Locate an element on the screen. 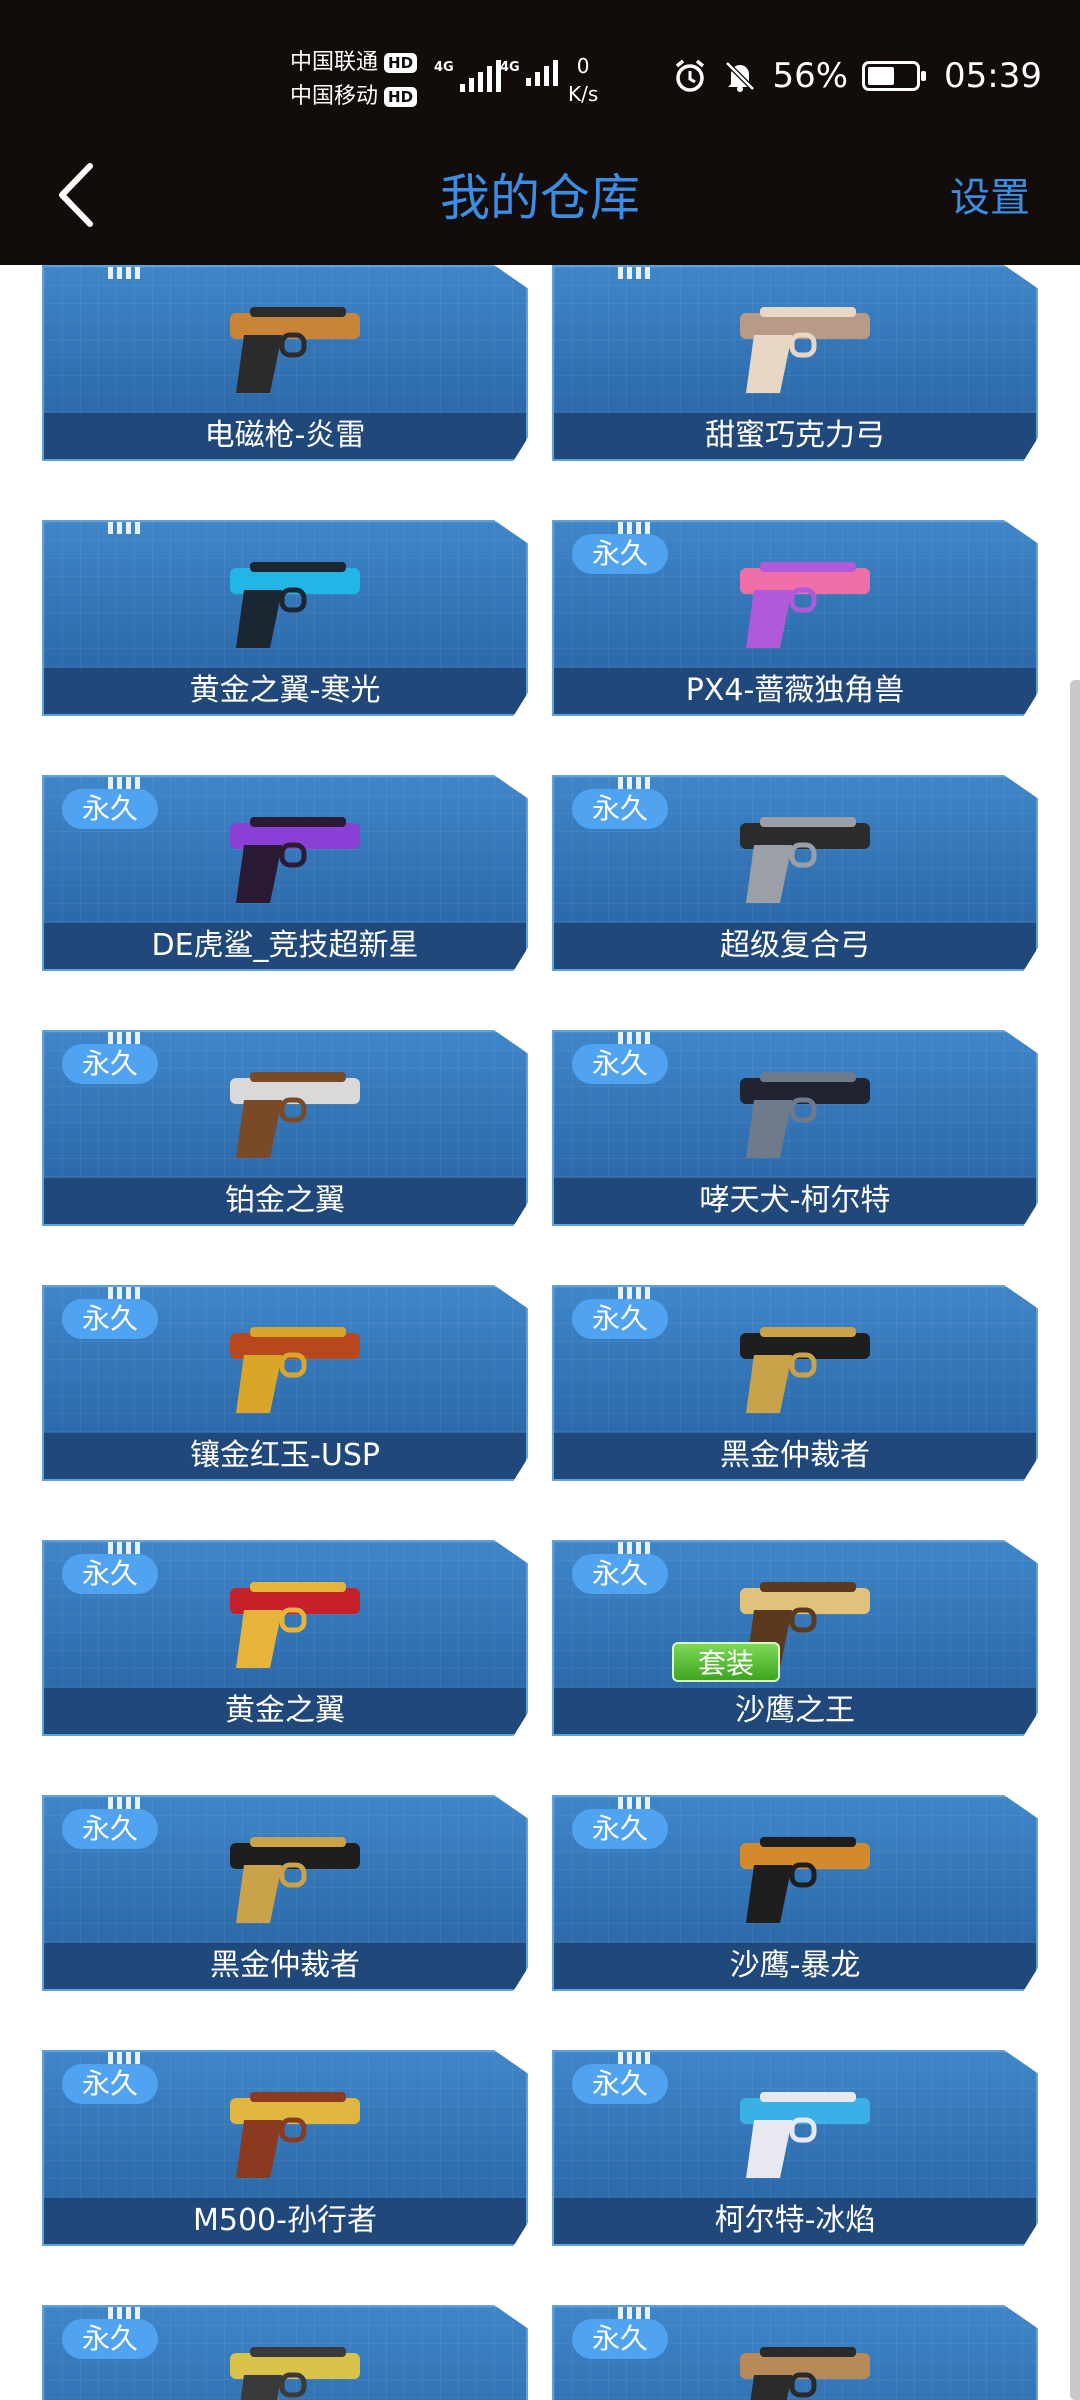 The image size is (1080, 2400). weapon-card: 永久 铂金之翼 is located at coordinates (285, 1128).